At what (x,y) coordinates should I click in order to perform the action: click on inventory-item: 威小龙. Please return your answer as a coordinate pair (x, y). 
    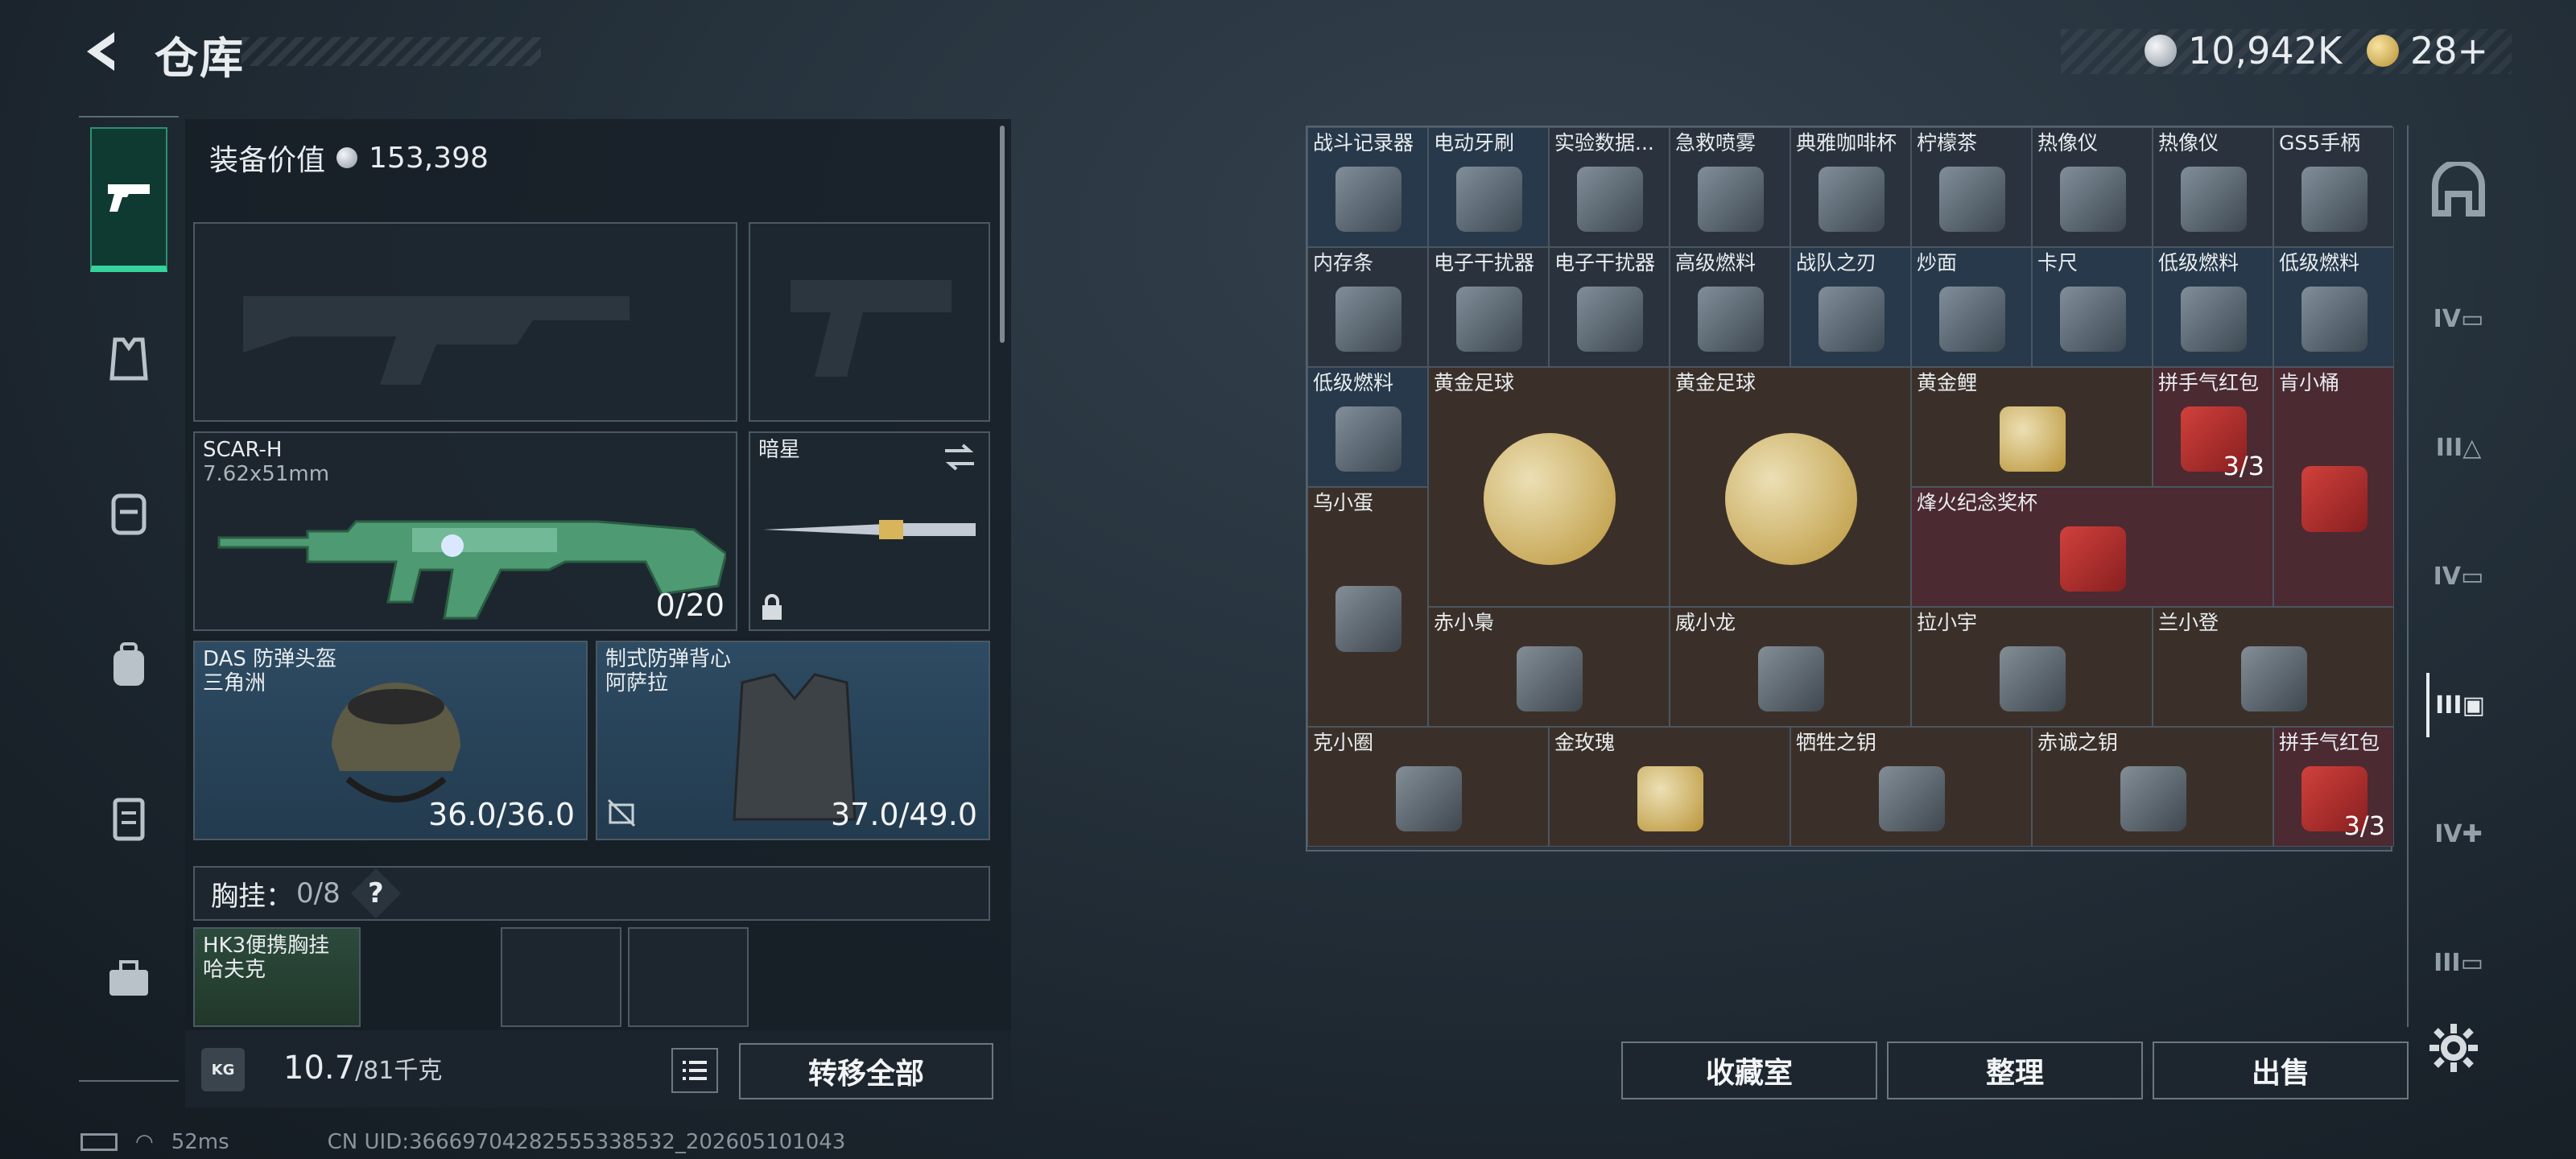
    Looking at the image, I should click on (1790, 667).